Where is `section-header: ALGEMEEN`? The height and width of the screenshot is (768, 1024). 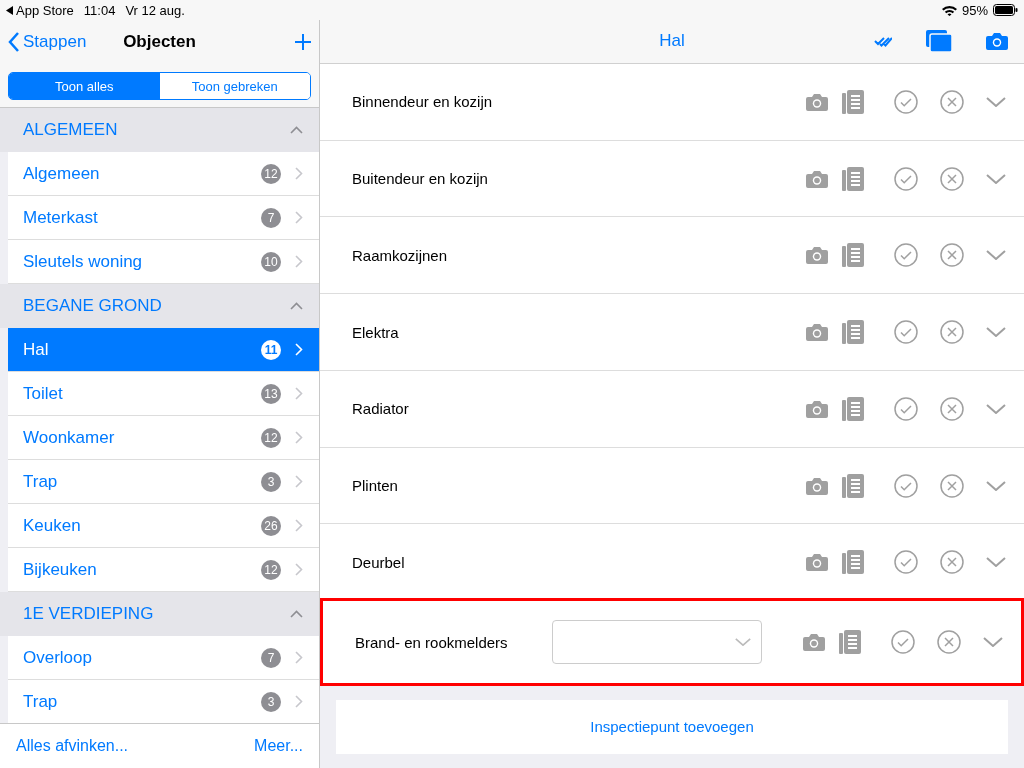
section-header: ALGEMEEN is located at coordinates (159, 130).